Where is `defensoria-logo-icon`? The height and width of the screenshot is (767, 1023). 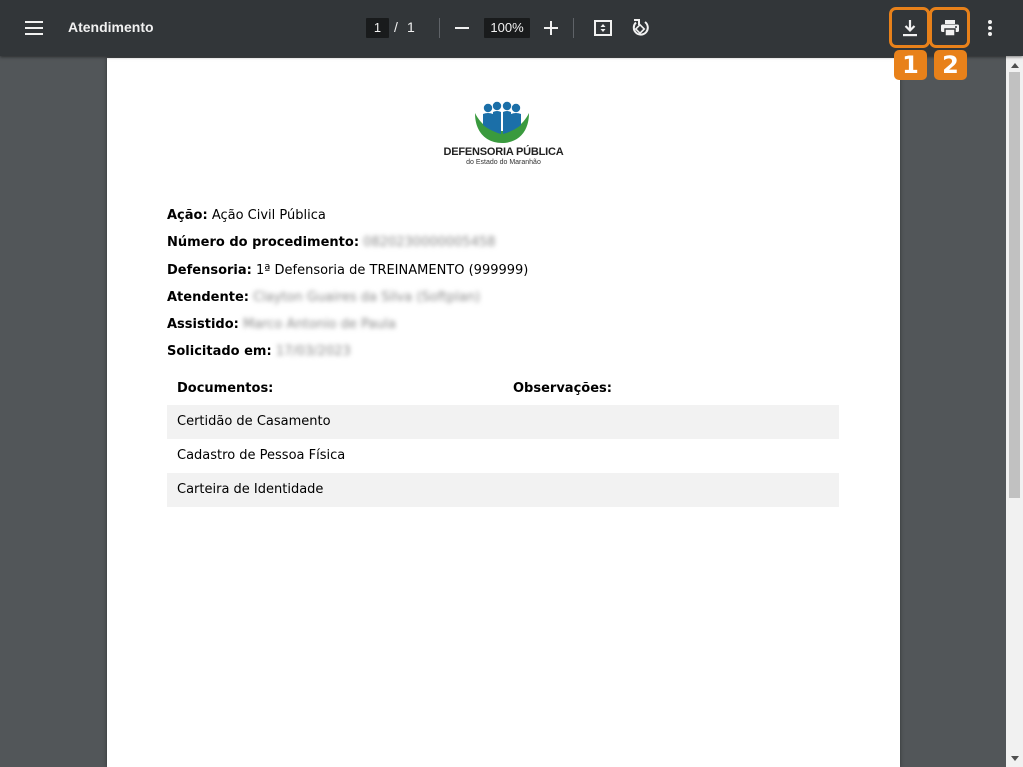
defensoria-logo-icon is located at coordinates (502, 122).